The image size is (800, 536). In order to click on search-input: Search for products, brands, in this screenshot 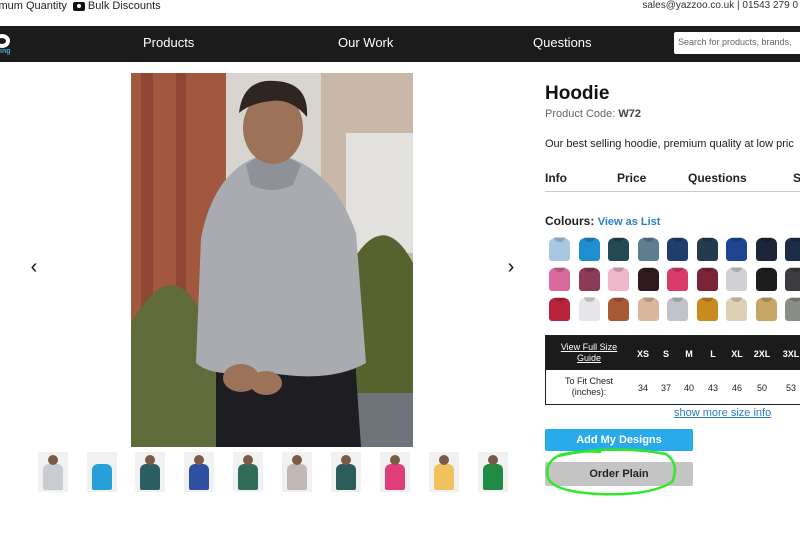, I will do `click(737, 43)`.